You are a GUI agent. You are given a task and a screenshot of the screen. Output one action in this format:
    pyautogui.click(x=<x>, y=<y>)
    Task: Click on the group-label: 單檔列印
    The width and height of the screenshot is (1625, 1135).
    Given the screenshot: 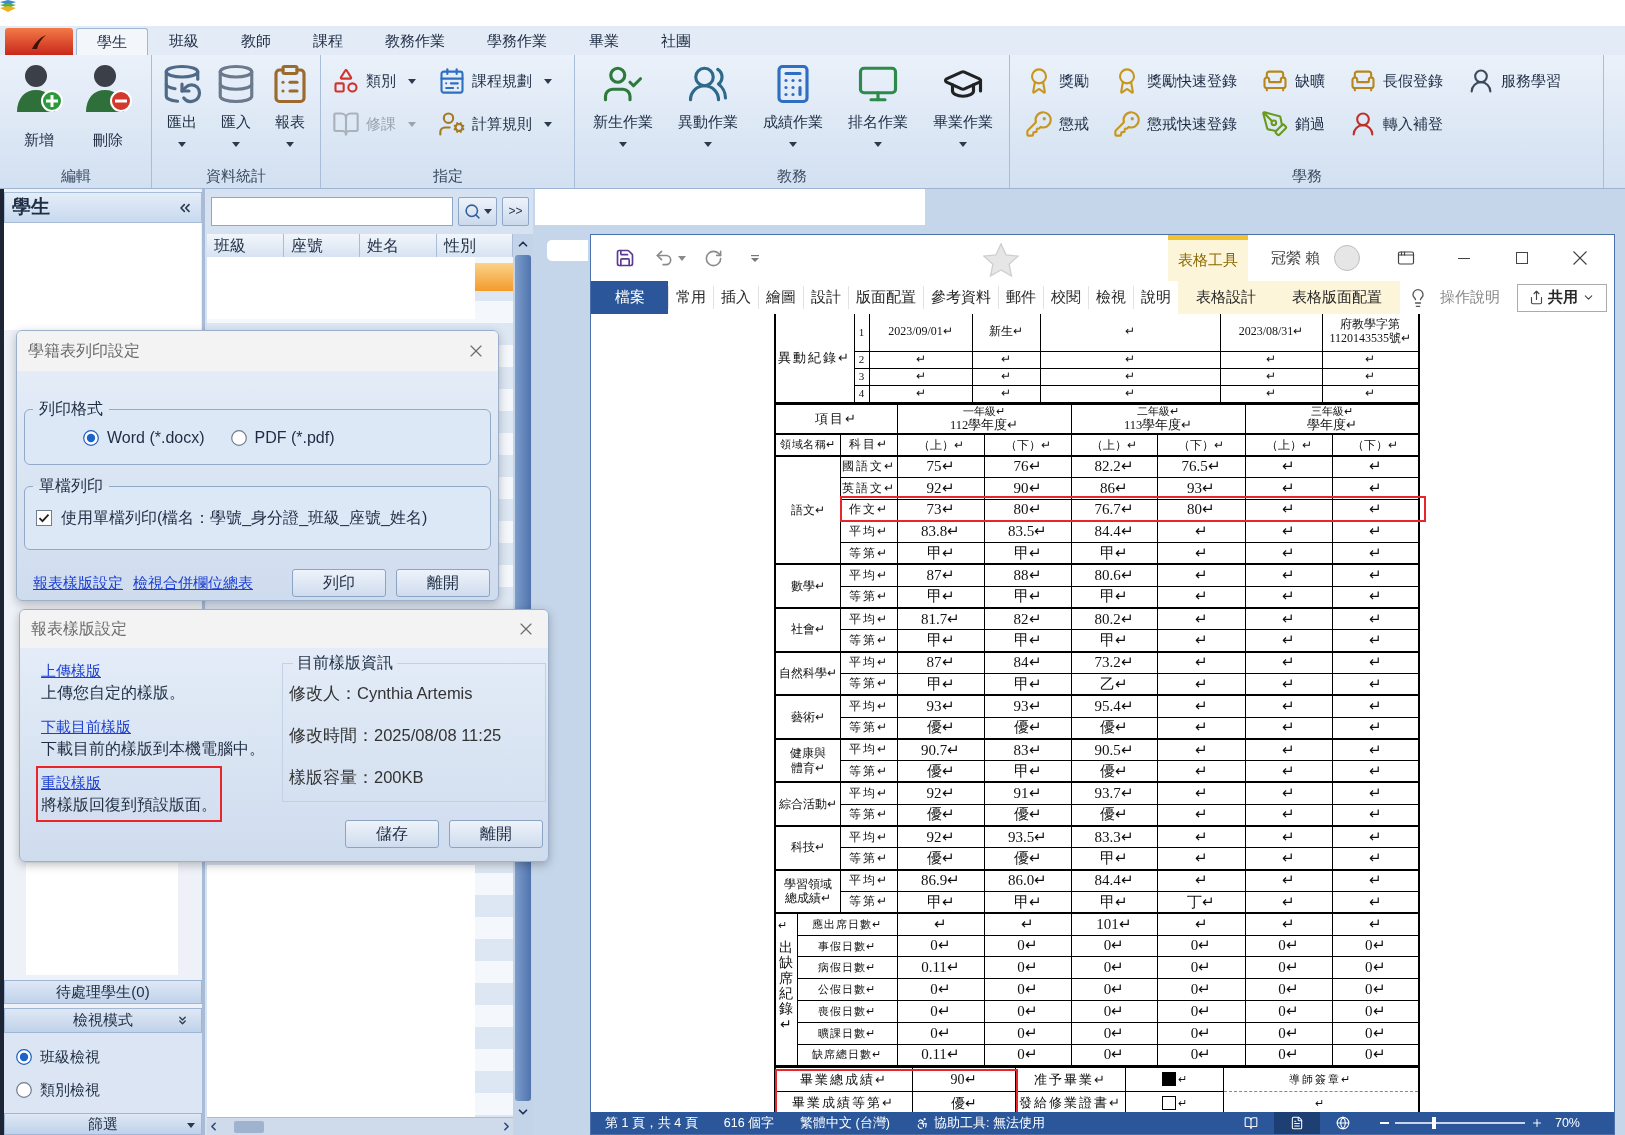 What is the action you would take?
    pyautogui.click(x=71, y=486)
    